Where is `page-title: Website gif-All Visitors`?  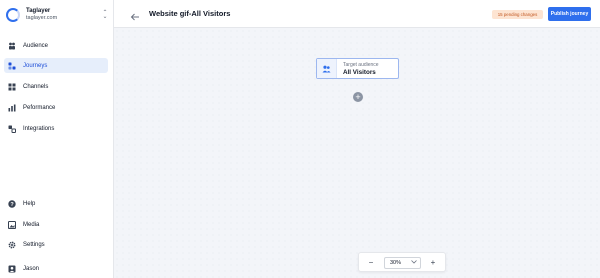
page-title: Website gif-All Visitors is located at coordinates (190, 13).